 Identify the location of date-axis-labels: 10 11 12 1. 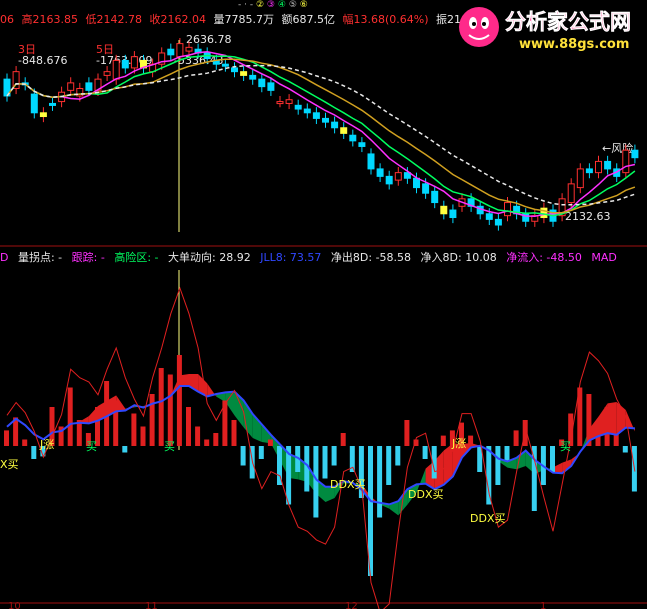
(277, 605).